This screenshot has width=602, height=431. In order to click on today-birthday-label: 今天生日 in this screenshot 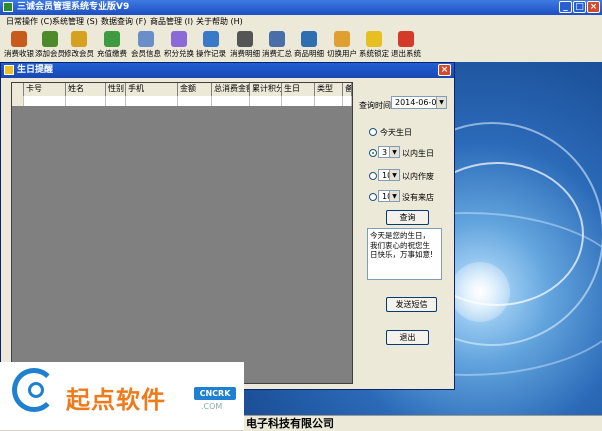, I will do `click(396, 132)`.